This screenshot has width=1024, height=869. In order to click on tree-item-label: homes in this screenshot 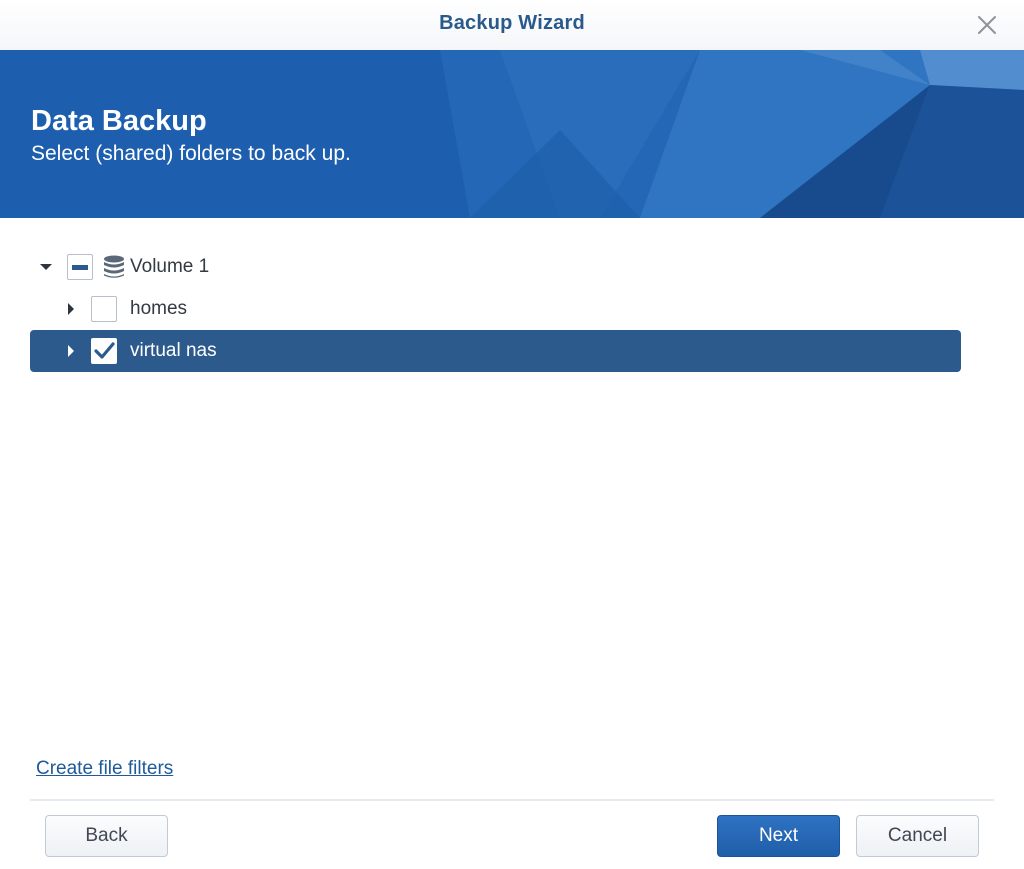, I will do `click(159, 308)`.